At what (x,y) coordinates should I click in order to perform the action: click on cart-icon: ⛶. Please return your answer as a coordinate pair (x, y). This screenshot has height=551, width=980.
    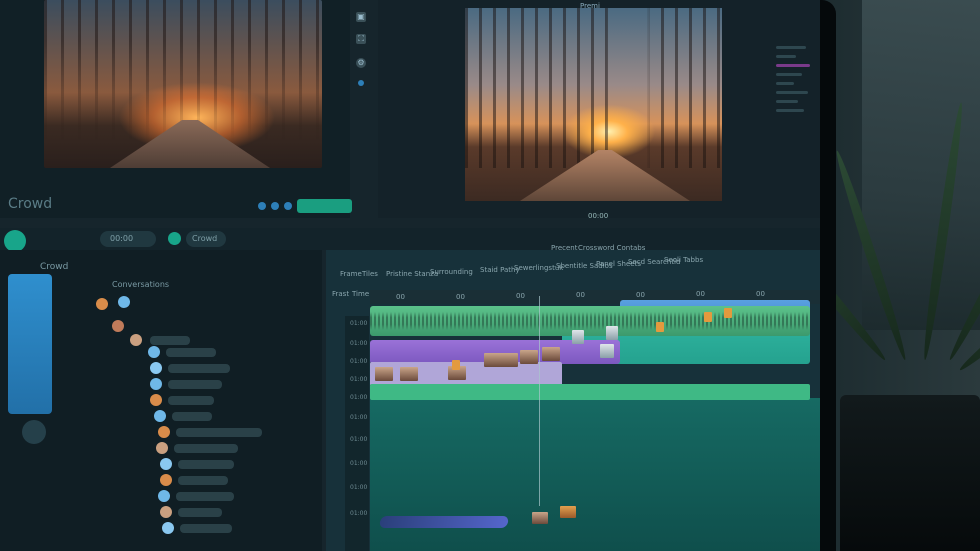
    Looking at the image, I should click on (361, 39).